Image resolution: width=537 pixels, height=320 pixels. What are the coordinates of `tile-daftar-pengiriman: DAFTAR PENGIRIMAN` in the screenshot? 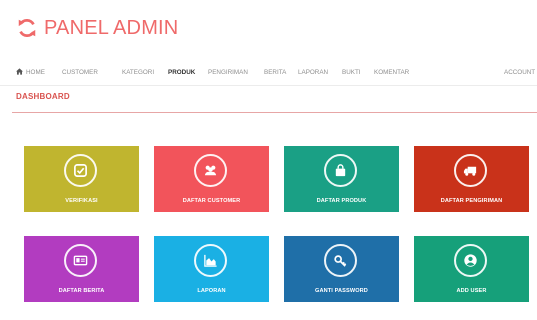 It's located at (471, 179).